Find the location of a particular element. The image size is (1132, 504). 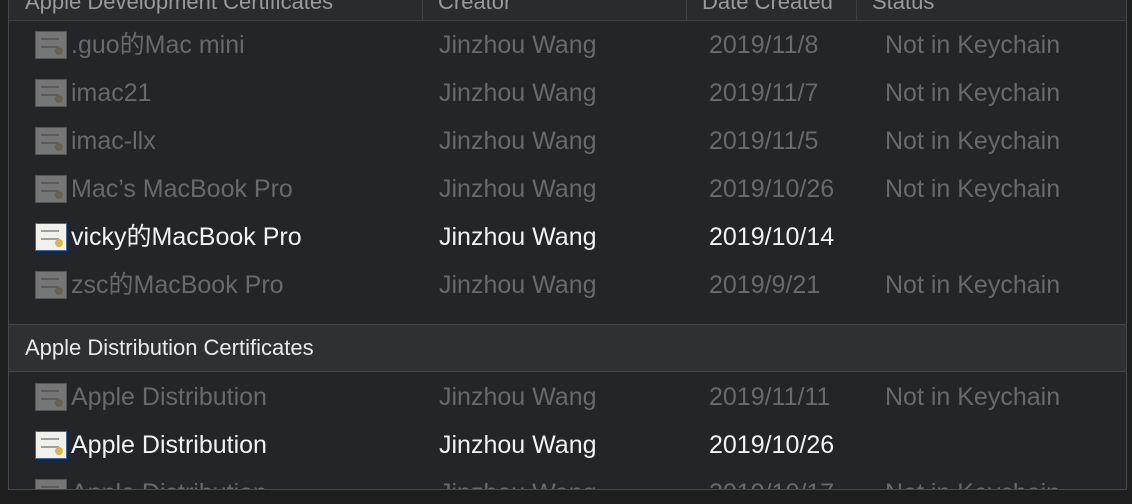

certificate-date: 2019/11/11 is located at coordinates (770, 397).